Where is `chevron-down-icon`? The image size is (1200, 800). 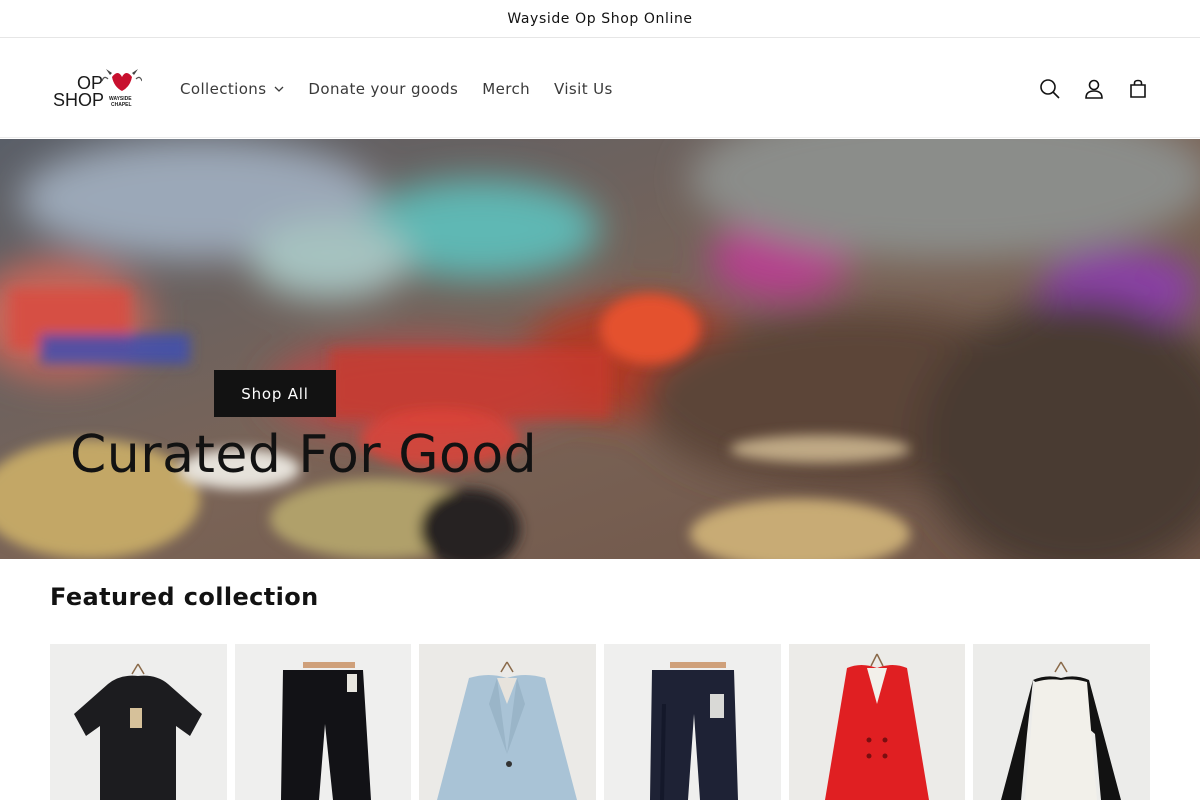
chevron-down-icon is located at coordinates (279, 89).